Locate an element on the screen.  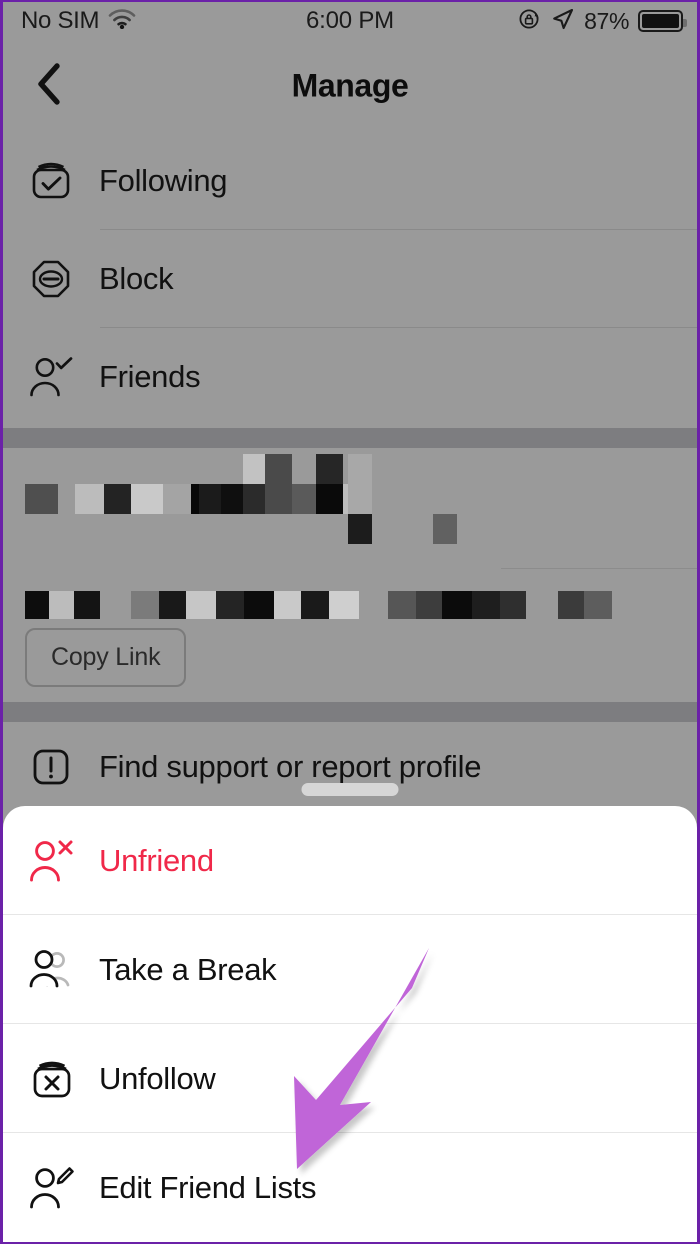
menu-item-label: Friends is located at coordinates (150, 376).